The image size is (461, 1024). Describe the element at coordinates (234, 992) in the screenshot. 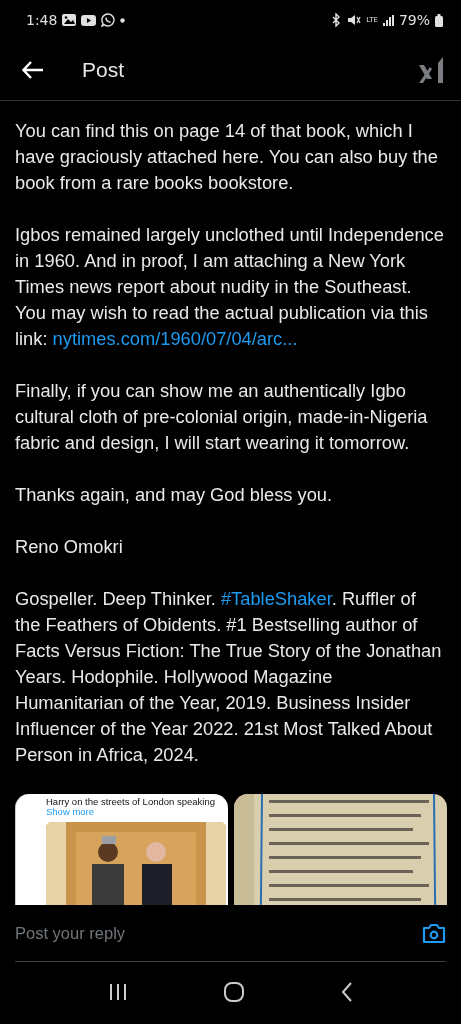

I see `home-icon` at that location.